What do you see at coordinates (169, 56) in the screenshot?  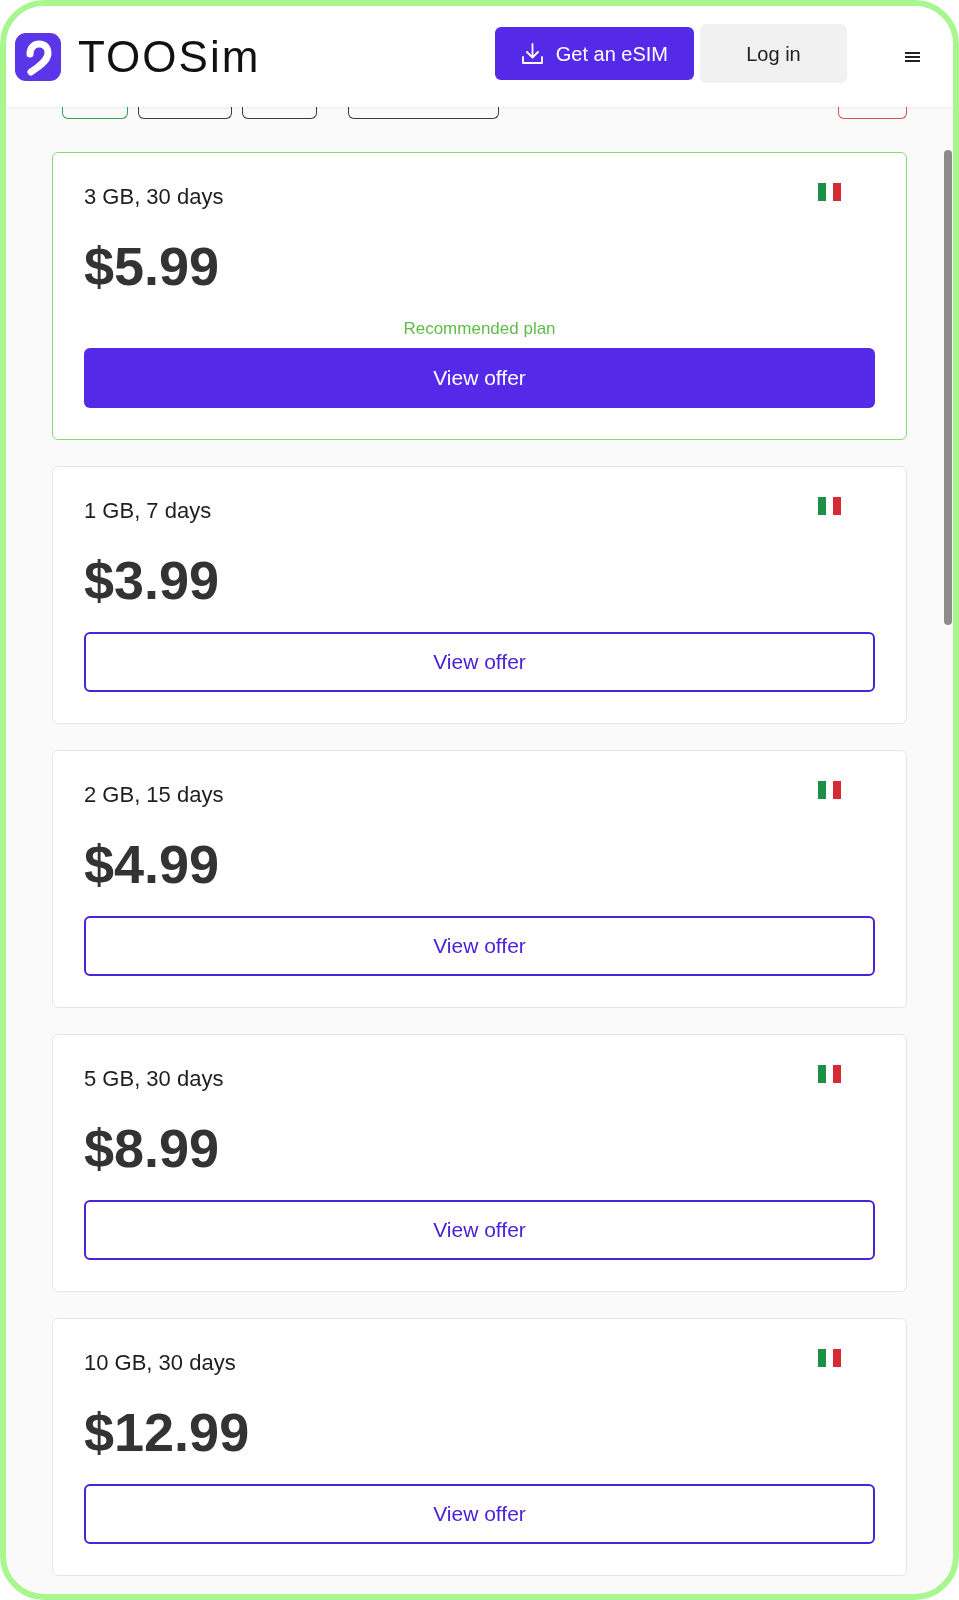 I see `logo-text: TOOSim` at bounding box center [169, 56].